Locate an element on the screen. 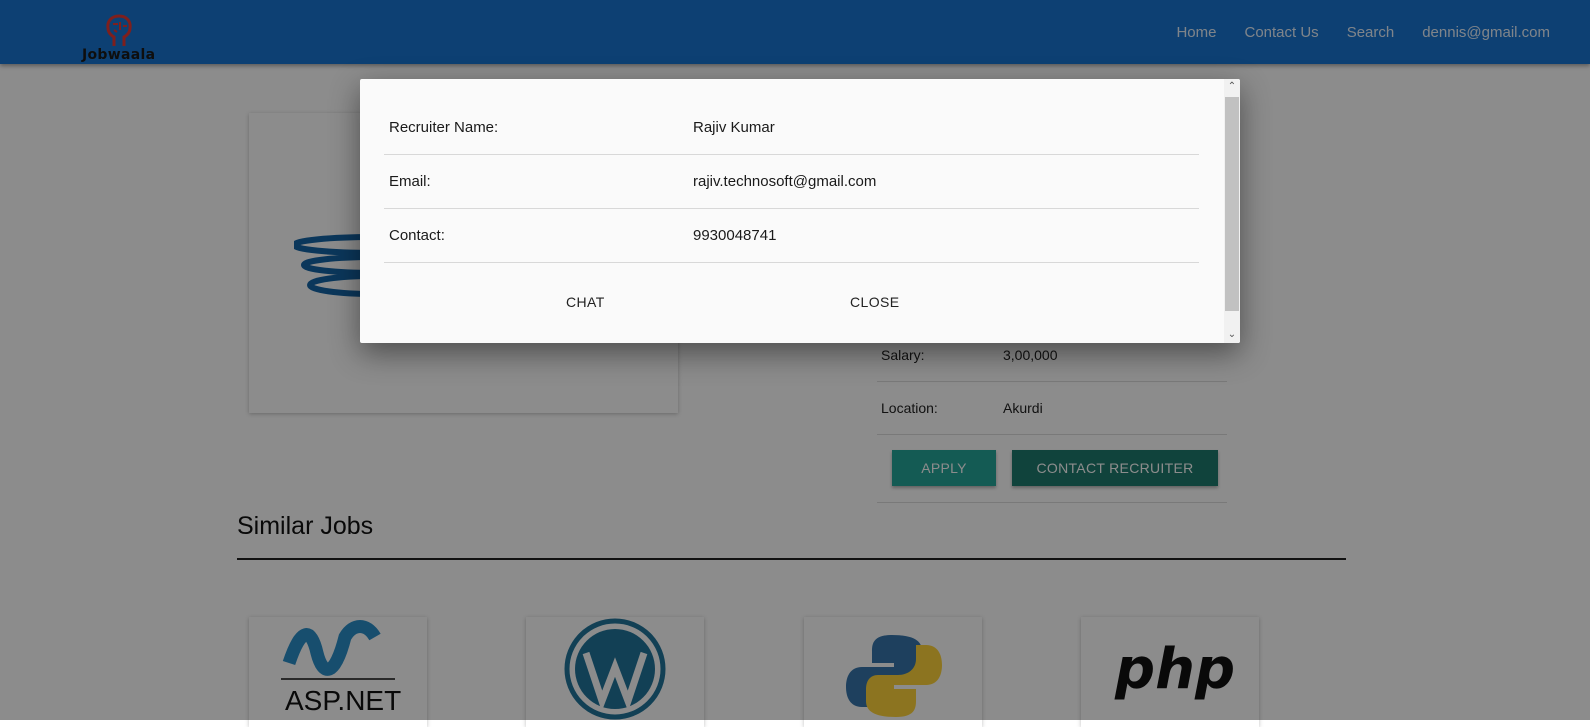  recruiter-email-row: Email: rajiv.technosoft@gmail.com is located at coordinates (791, 182).